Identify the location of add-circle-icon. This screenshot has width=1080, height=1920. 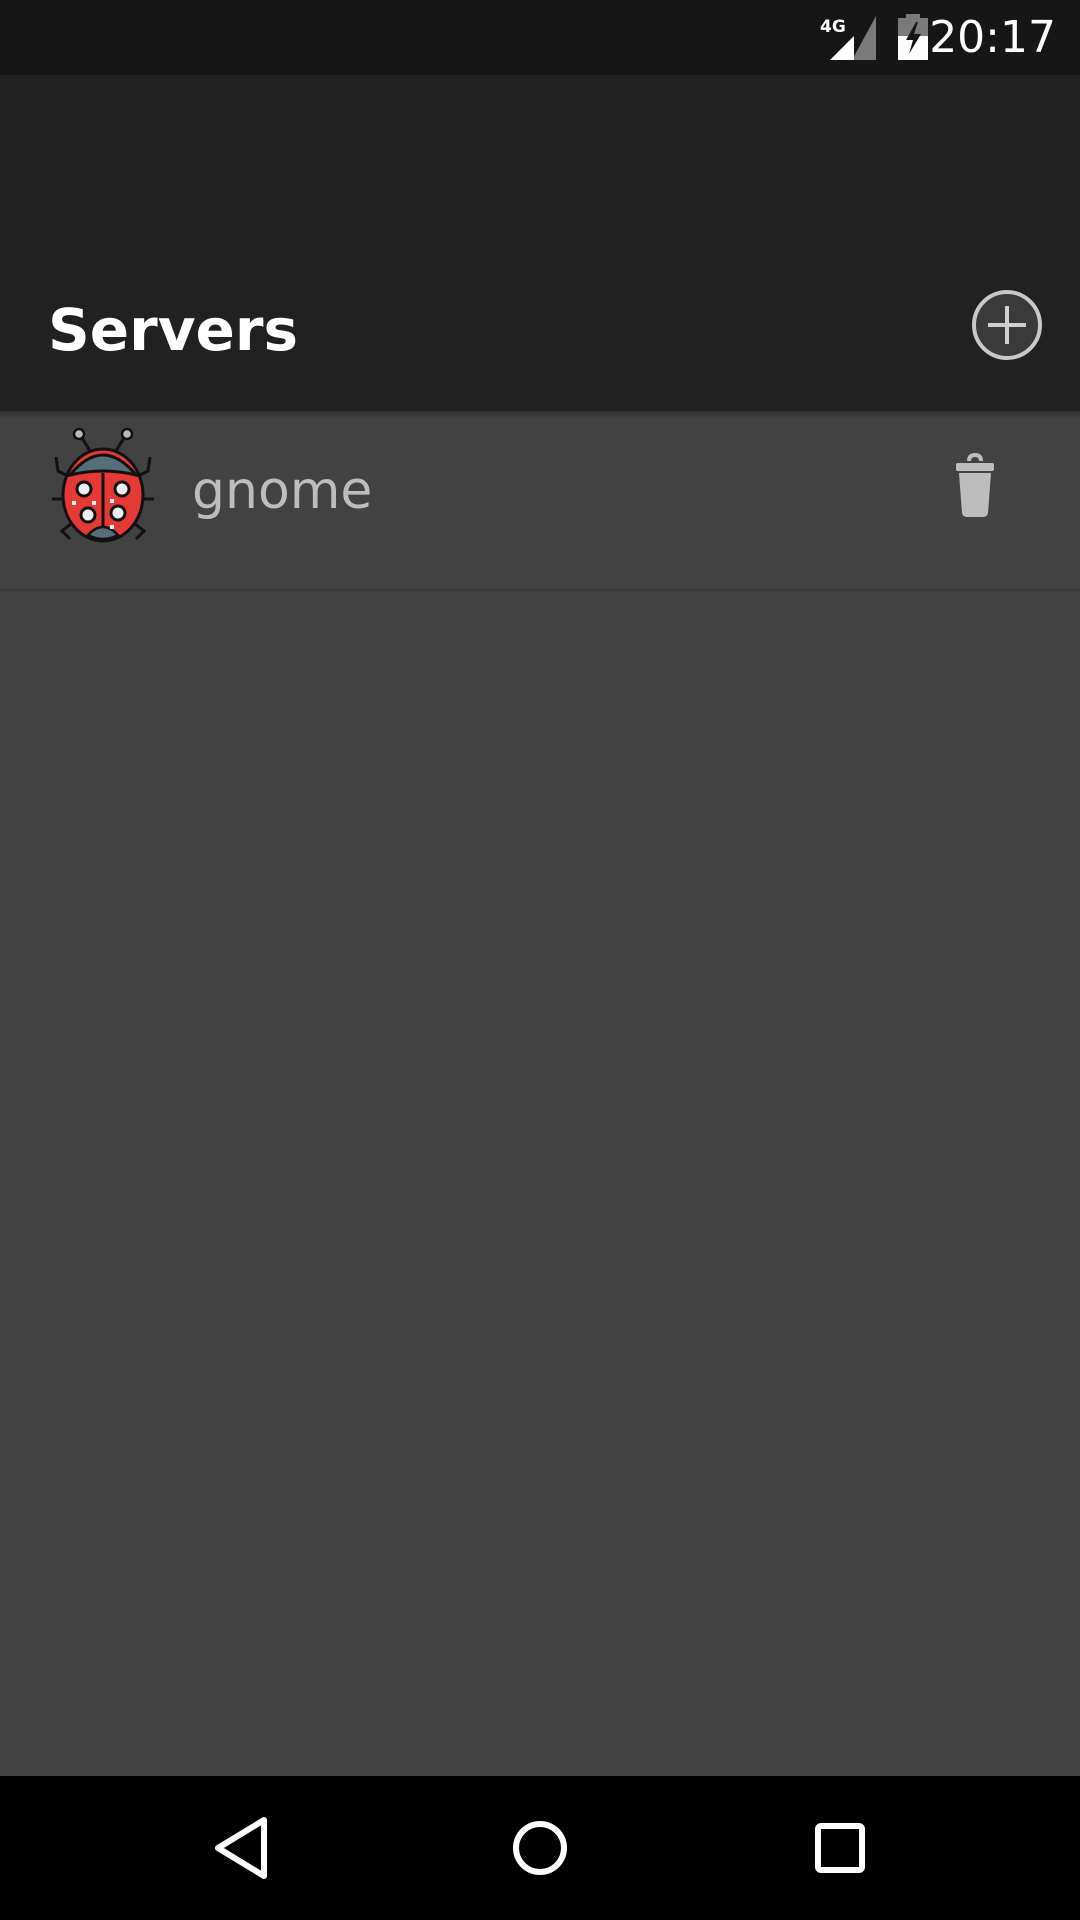
(1007, 325).